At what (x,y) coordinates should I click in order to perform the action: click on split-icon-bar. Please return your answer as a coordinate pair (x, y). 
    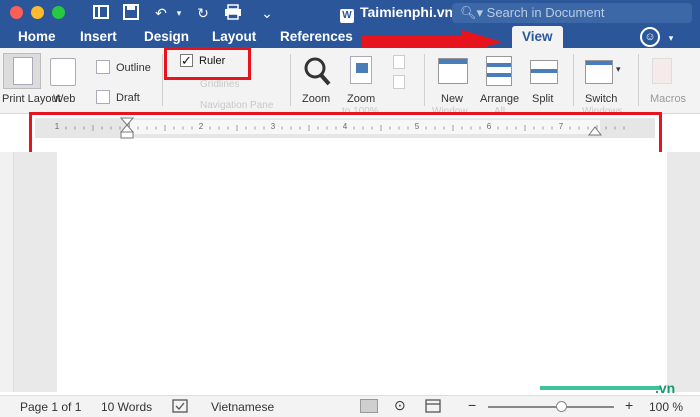
    Looking at the image, I should click on (544, 71).